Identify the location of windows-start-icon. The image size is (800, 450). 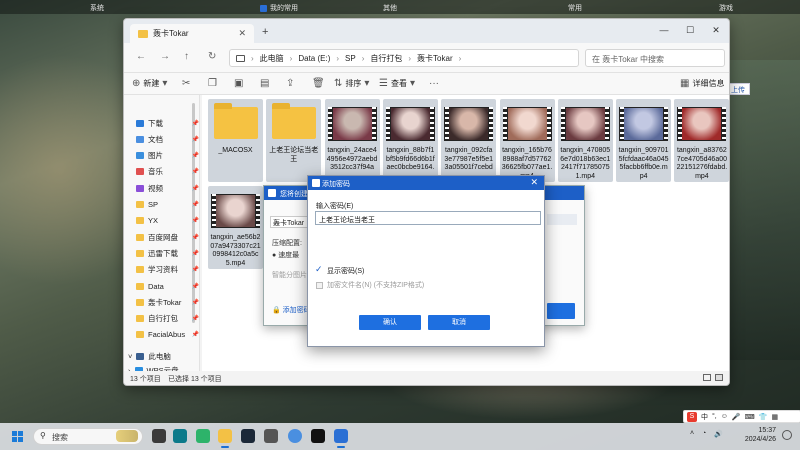
(17, 436).